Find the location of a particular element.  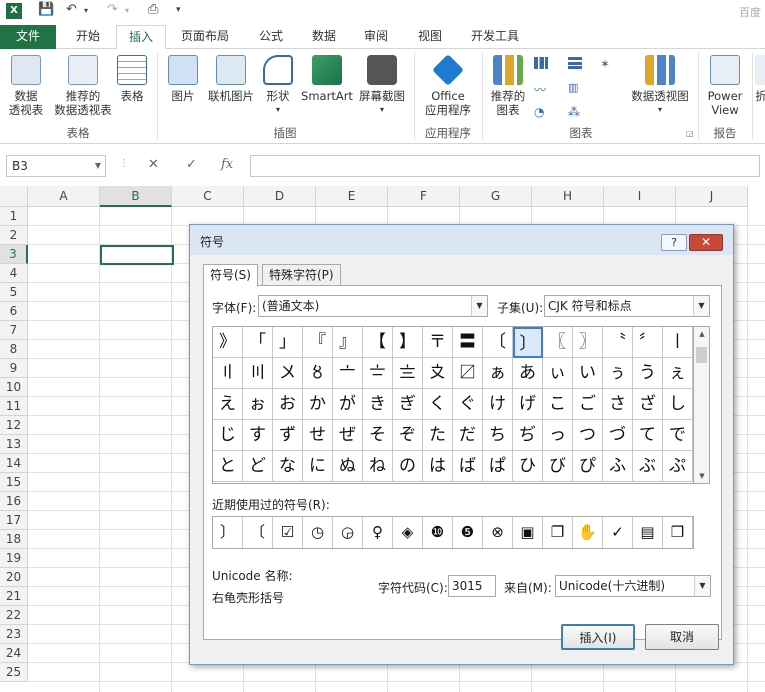

name-box-dropdown-icon: ▼ is located at coordinates (98, 166).